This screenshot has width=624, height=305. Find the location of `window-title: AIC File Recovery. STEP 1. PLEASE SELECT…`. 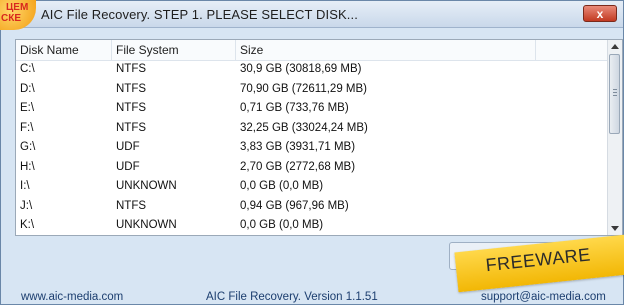

window-title: AIC File Recovery. STEP 1. PLEASE SELECT… is located at coordinates (199, 14).